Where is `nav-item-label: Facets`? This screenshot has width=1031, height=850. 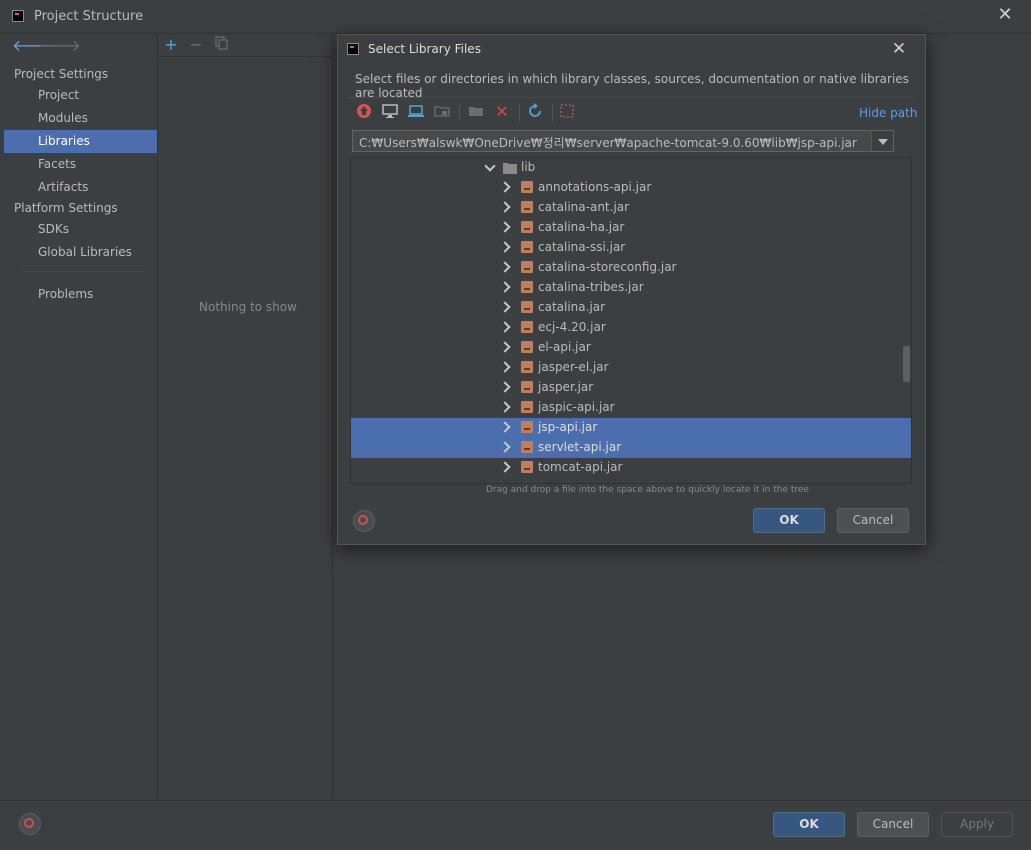 nav-item-label: Facets is located at coordinates (57, 164).